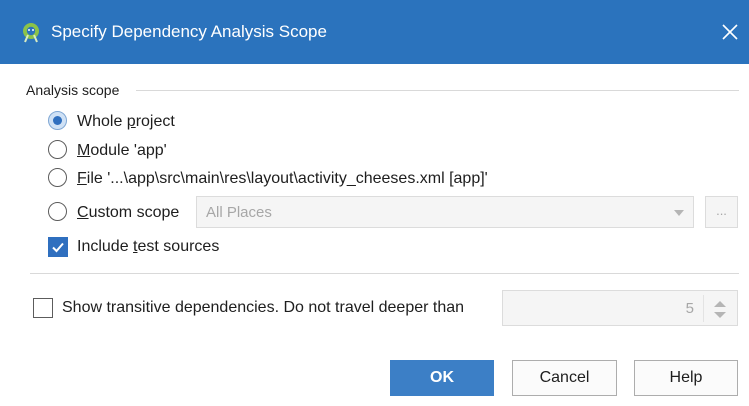  Describe the element at coordinates (720, 315) in the screenshot. I see `spinner-down-icon` at that location.